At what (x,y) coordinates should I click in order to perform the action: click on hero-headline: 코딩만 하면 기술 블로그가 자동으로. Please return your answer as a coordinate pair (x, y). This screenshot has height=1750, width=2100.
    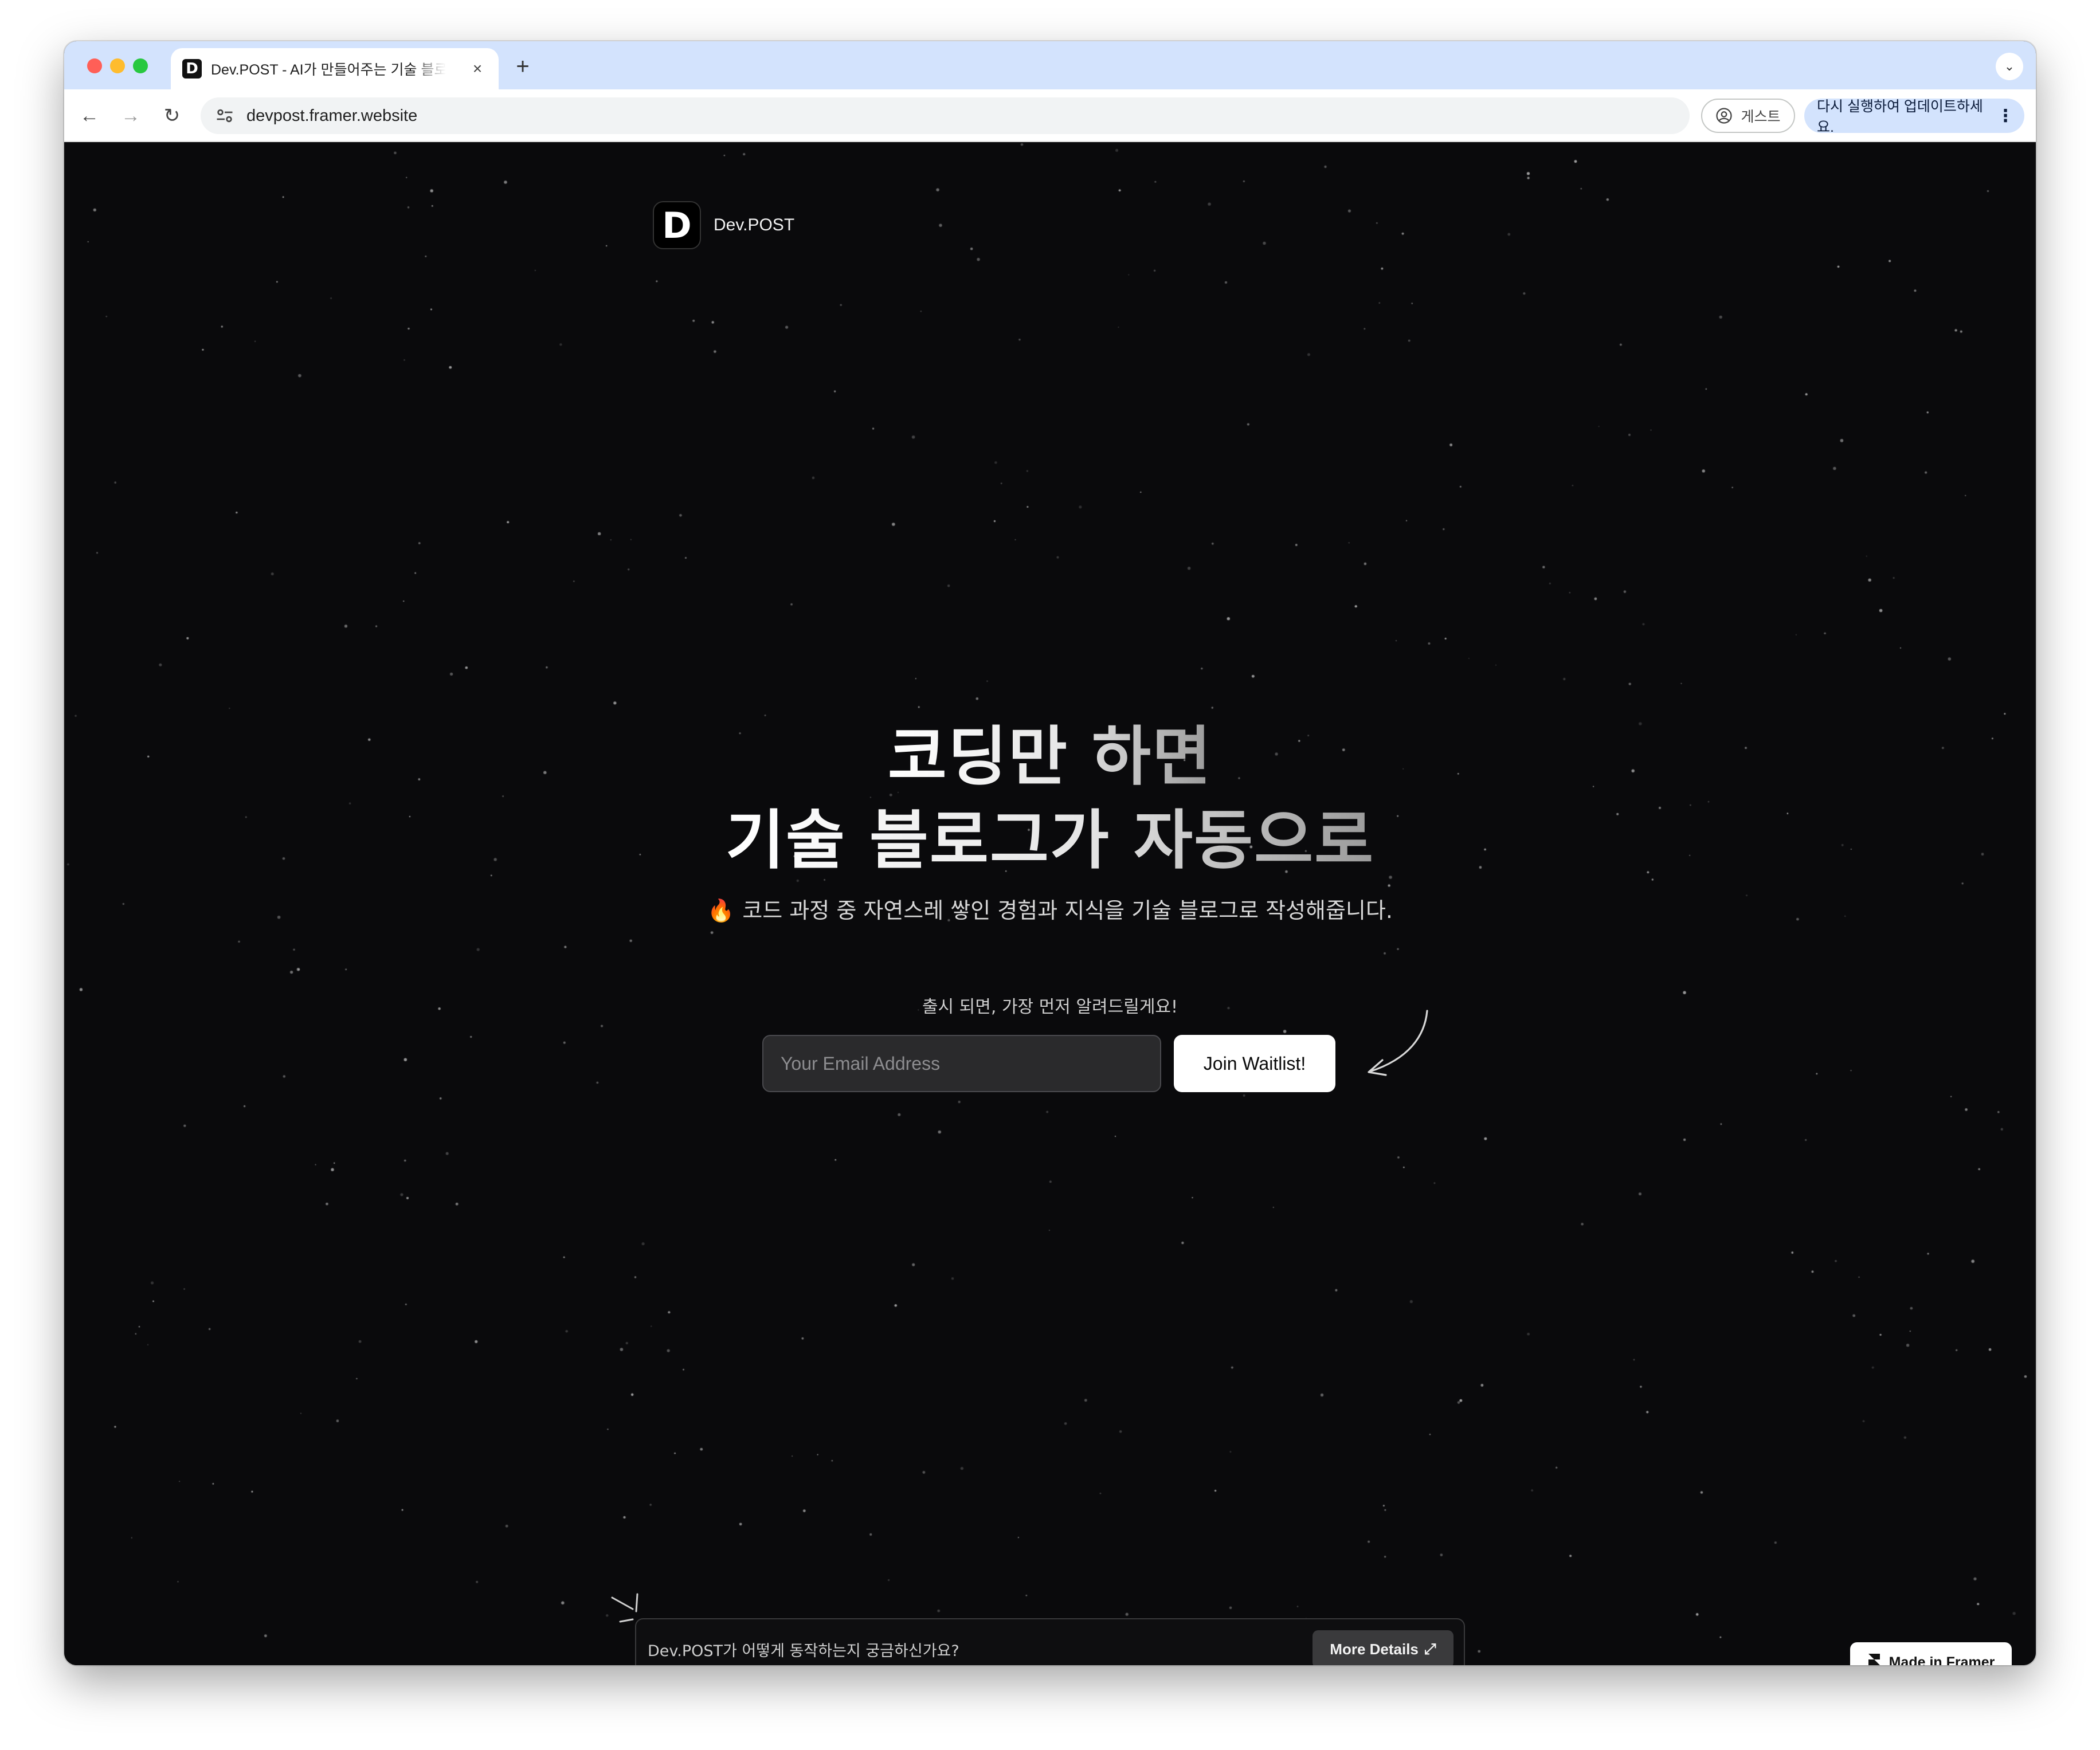
    Looking at the image, I should click on (1050, 798).